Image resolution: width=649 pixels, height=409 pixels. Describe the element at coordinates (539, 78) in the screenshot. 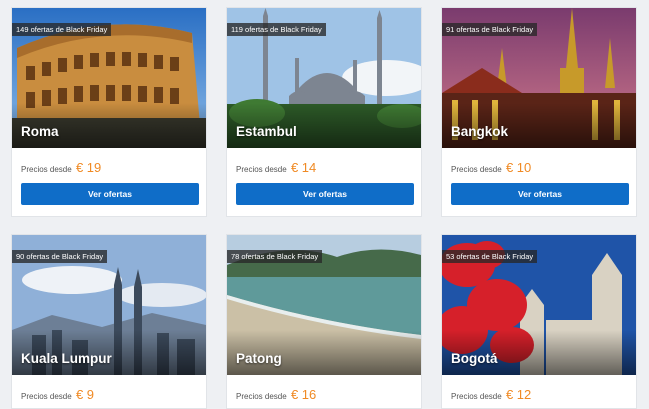

I see `destination-photo: 91 ofertas de Black Friday Bangkok` at that location.